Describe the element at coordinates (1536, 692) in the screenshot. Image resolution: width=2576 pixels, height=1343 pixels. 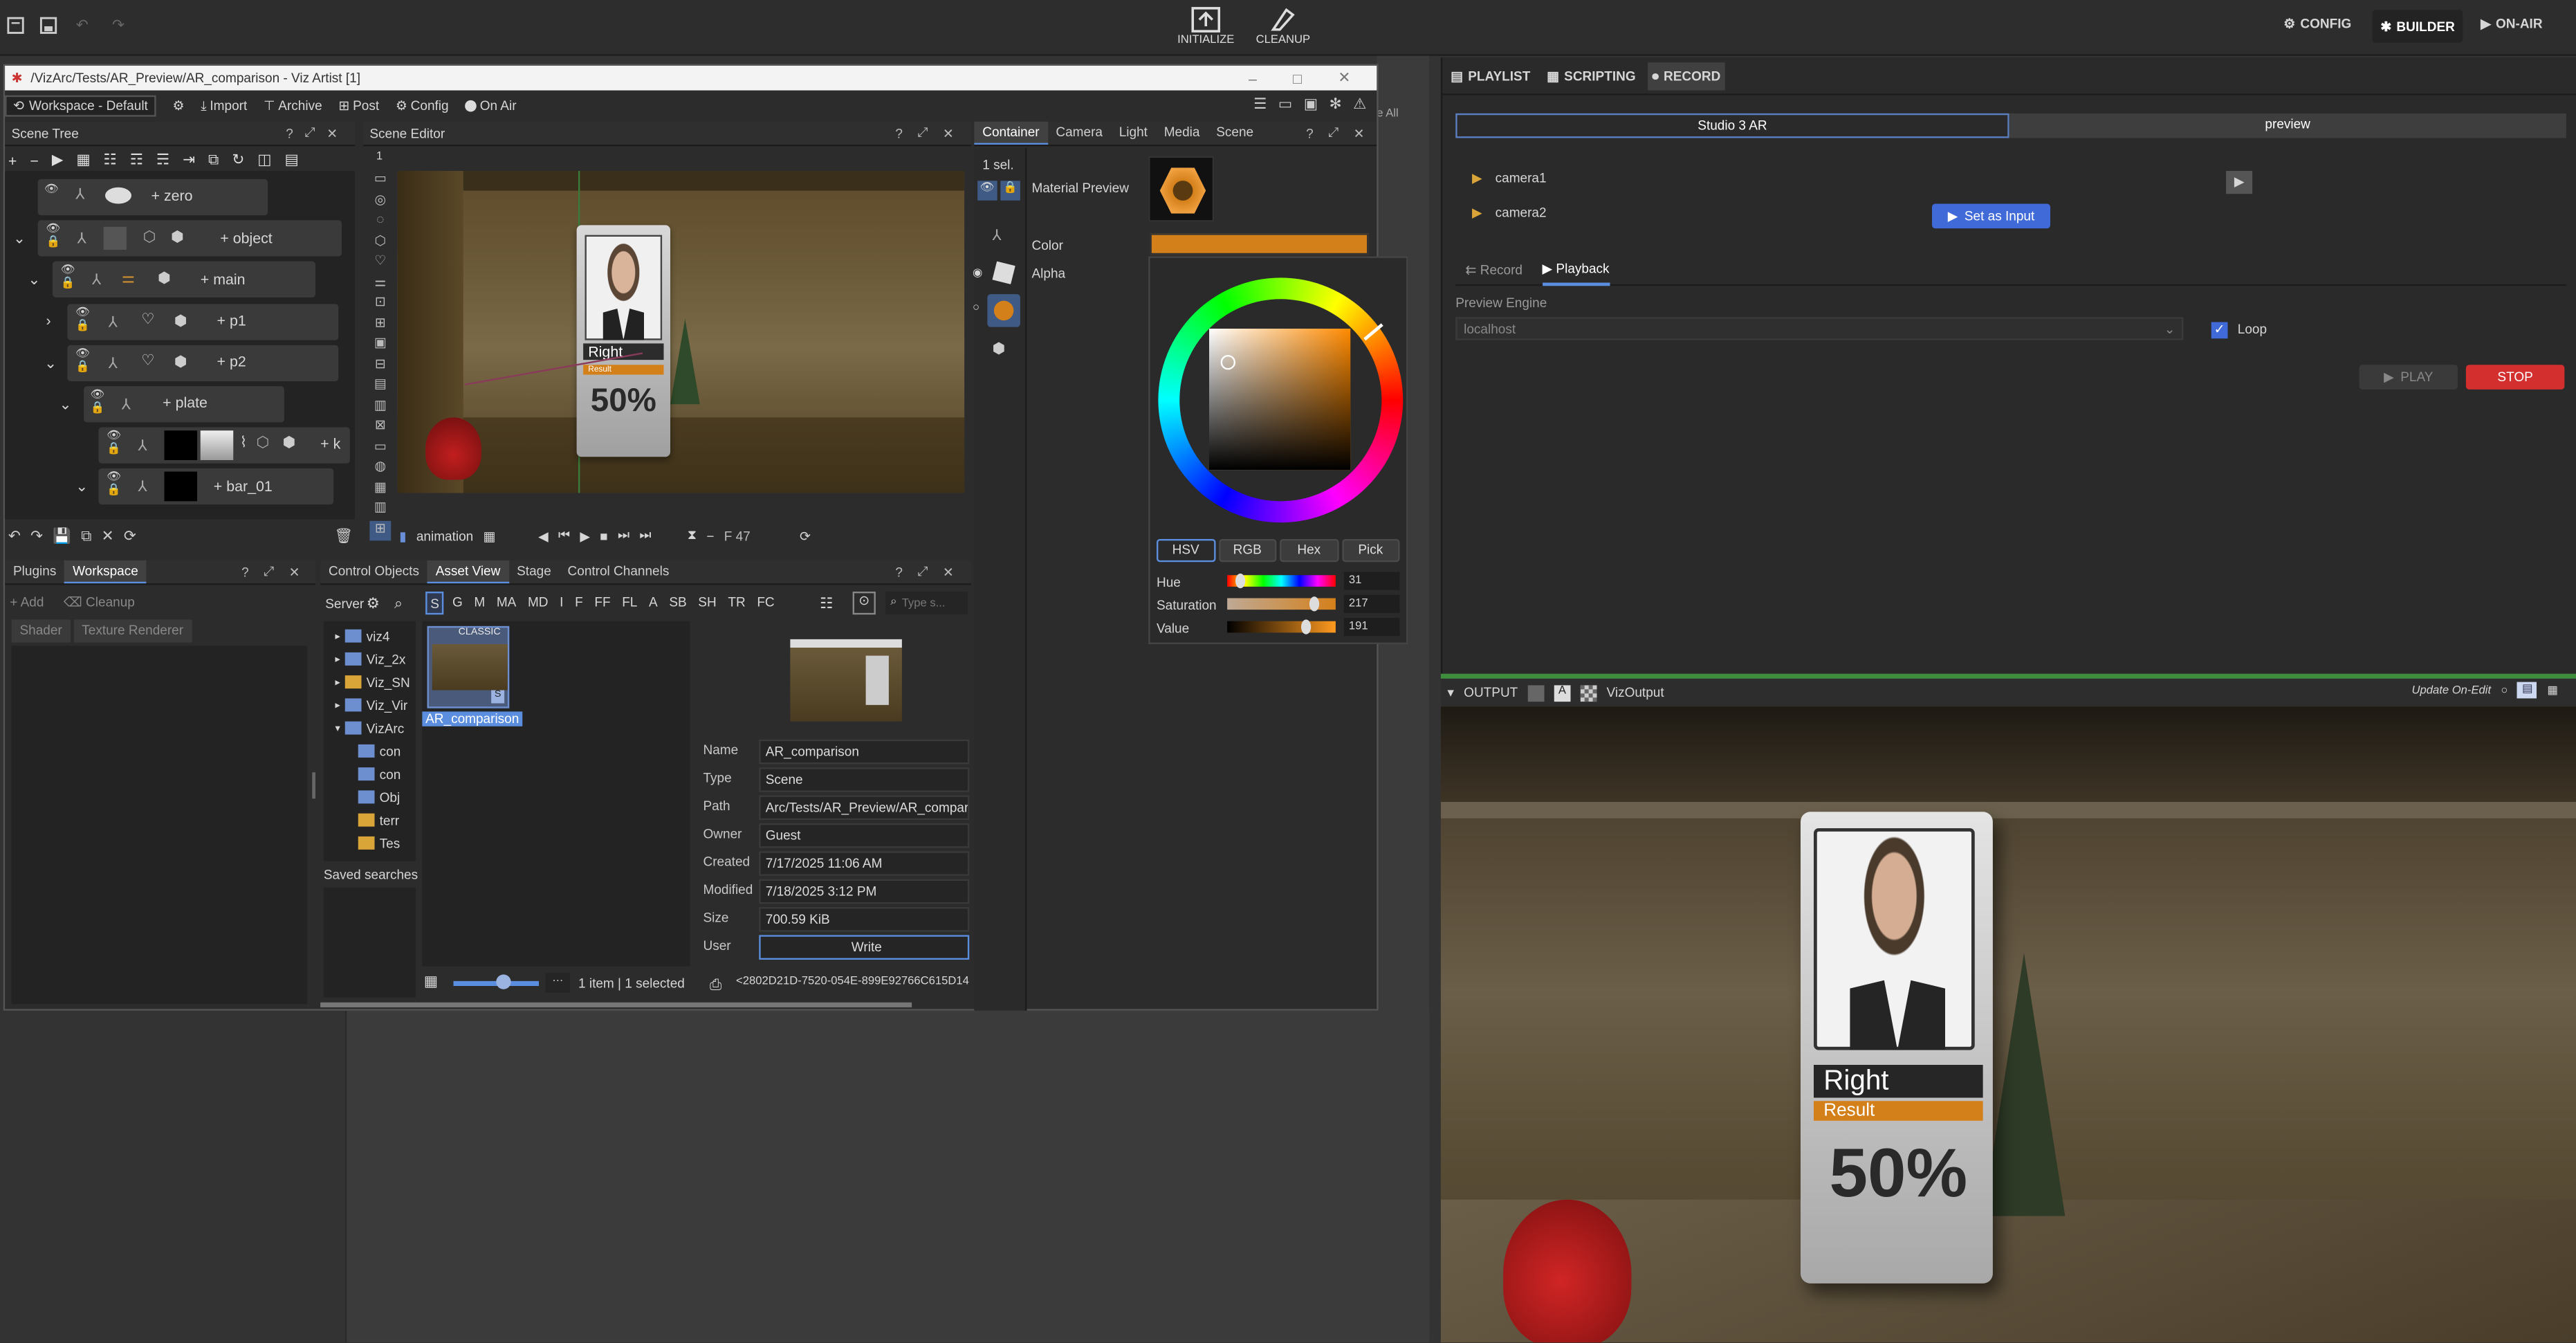
I see `image-icon` at that location.